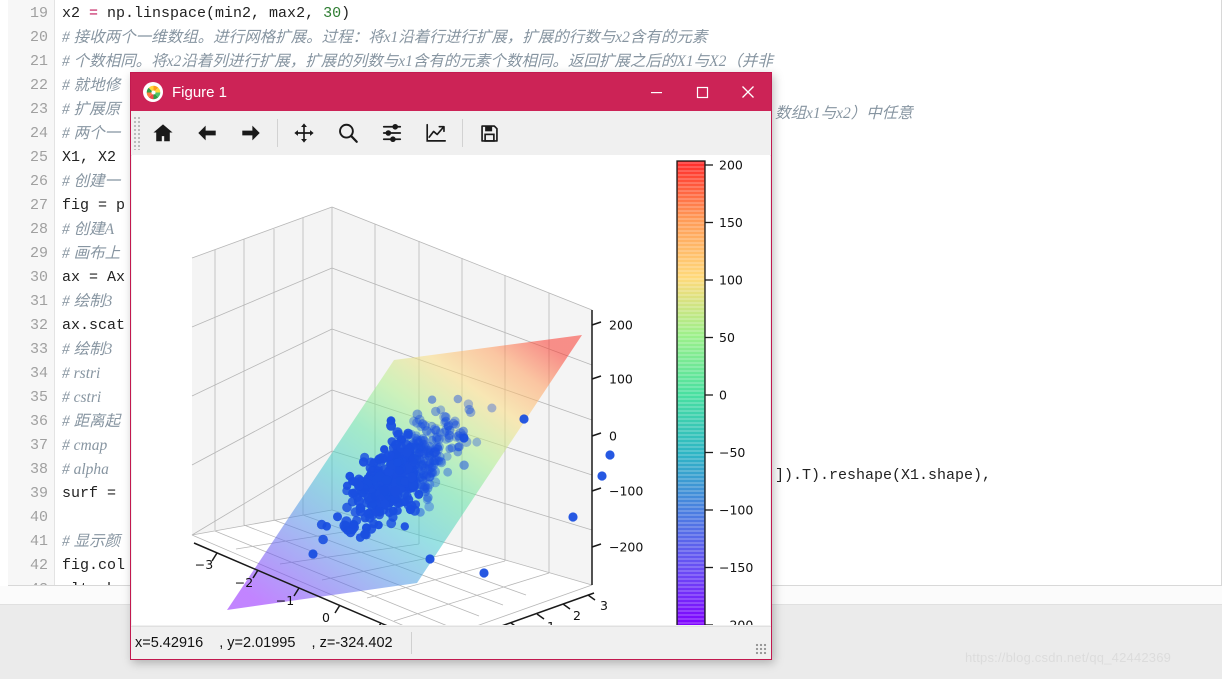 Image resolution: width=1222 pixels, height=679 pixels. I want to click on line-number: 28, so click(38, 229).